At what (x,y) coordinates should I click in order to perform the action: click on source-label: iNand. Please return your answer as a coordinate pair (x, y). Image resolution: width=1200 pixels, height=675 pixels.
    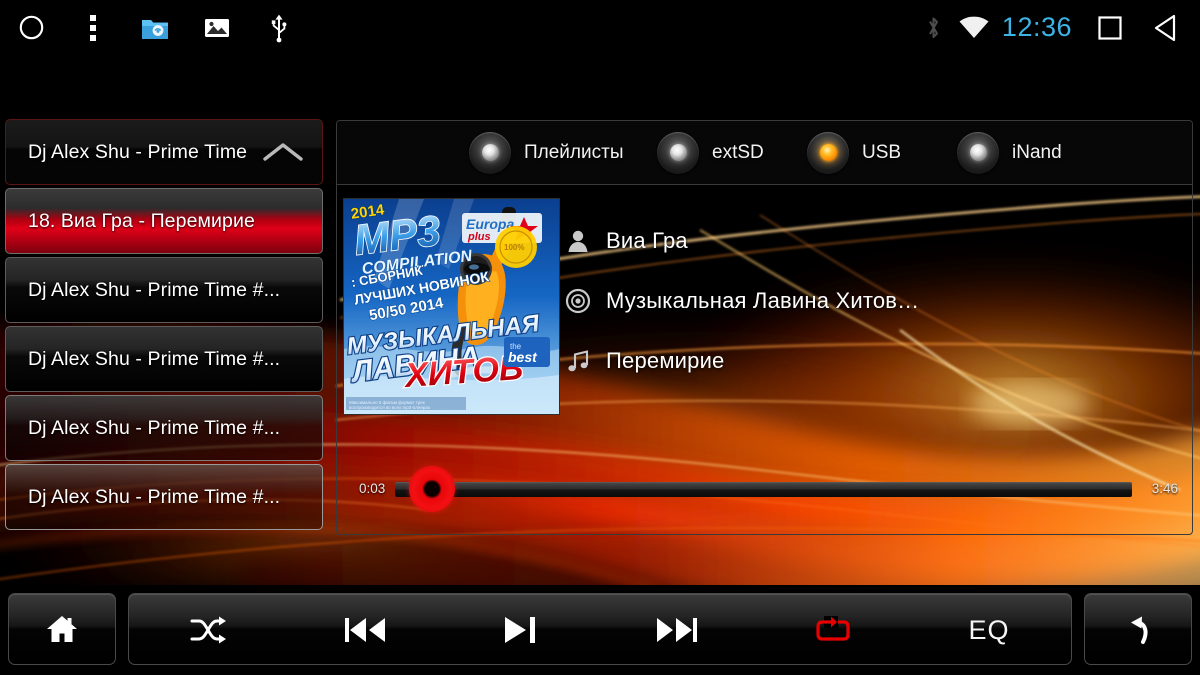
    Looking at the image, I should click on (1037, 152).